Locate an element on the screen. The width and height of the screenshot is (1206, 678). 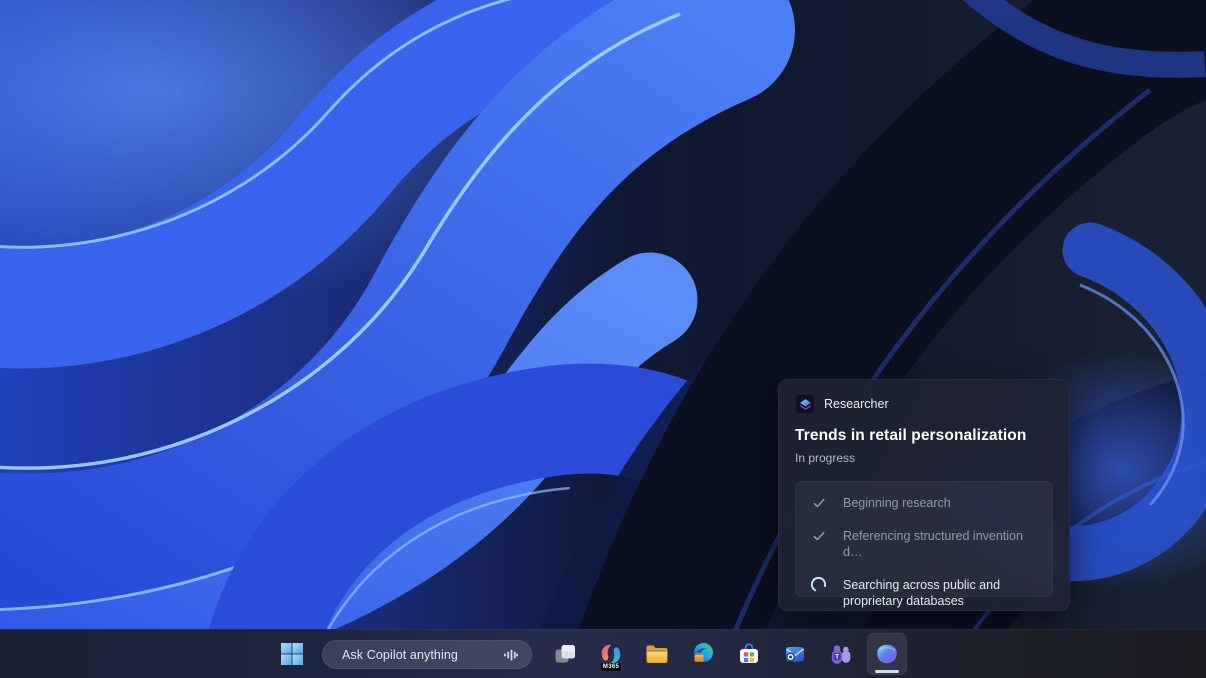
start-button is located at coordinates (292, 654).